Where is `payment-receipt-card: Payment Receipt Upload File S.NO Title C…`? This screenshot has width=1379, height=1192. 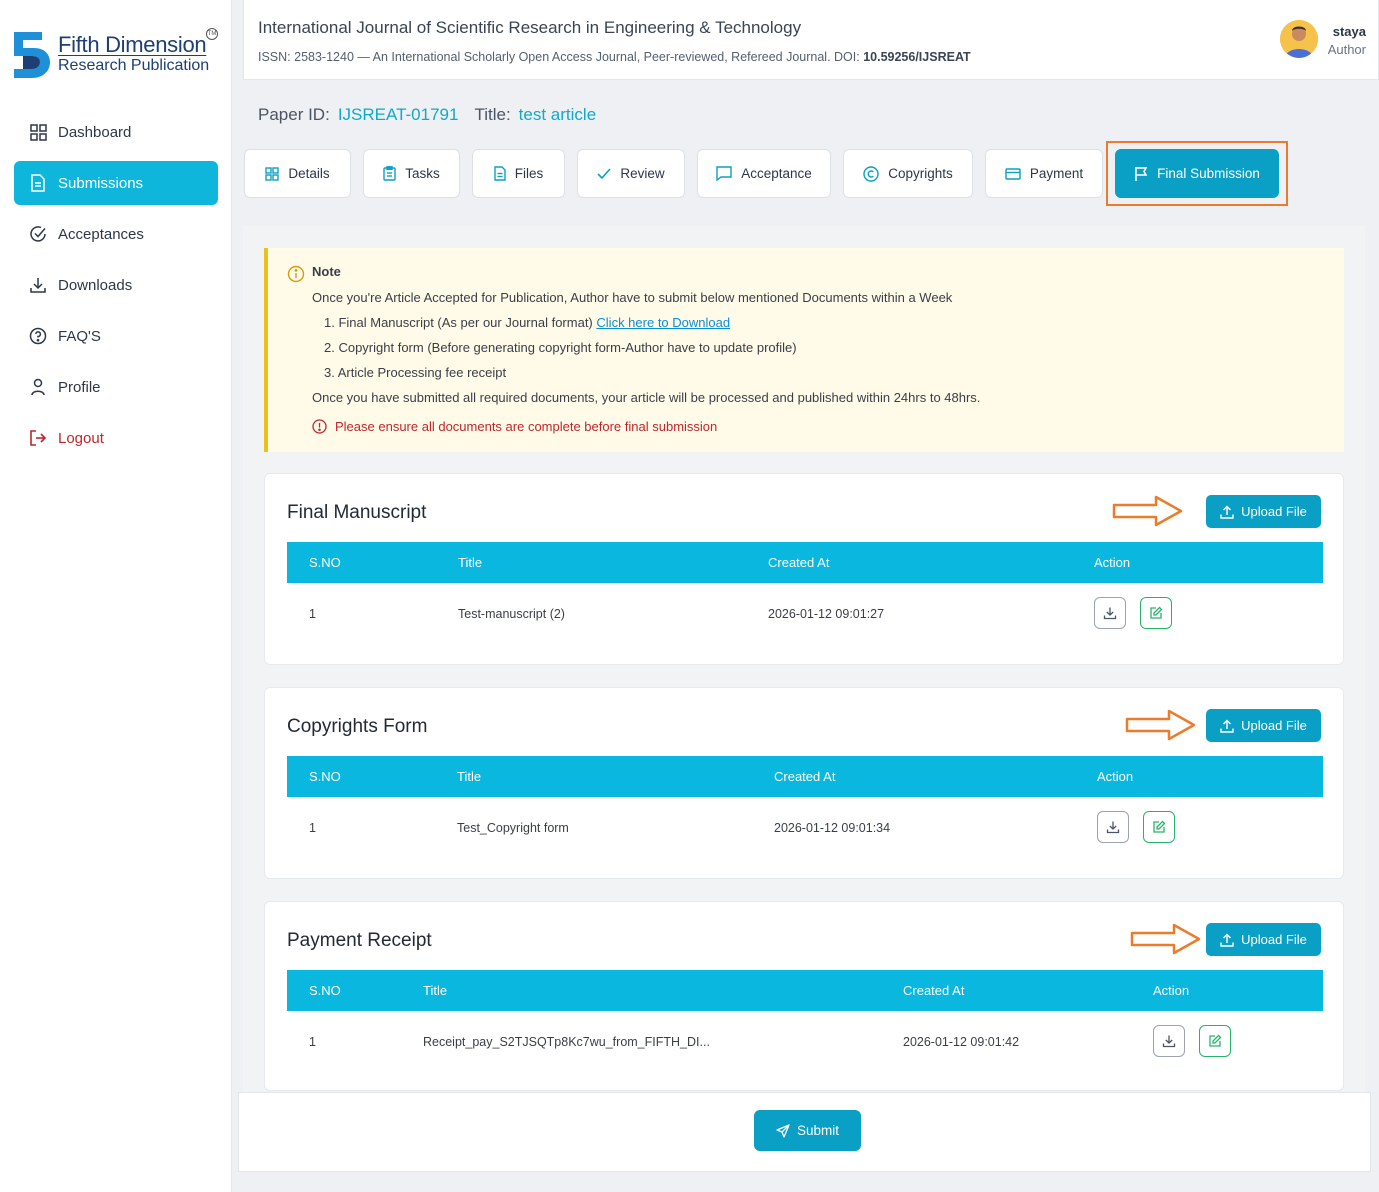
payment-receipt-card: Payment Receipt Upload File S.NO Title C… is located at coordinates (804, 996).